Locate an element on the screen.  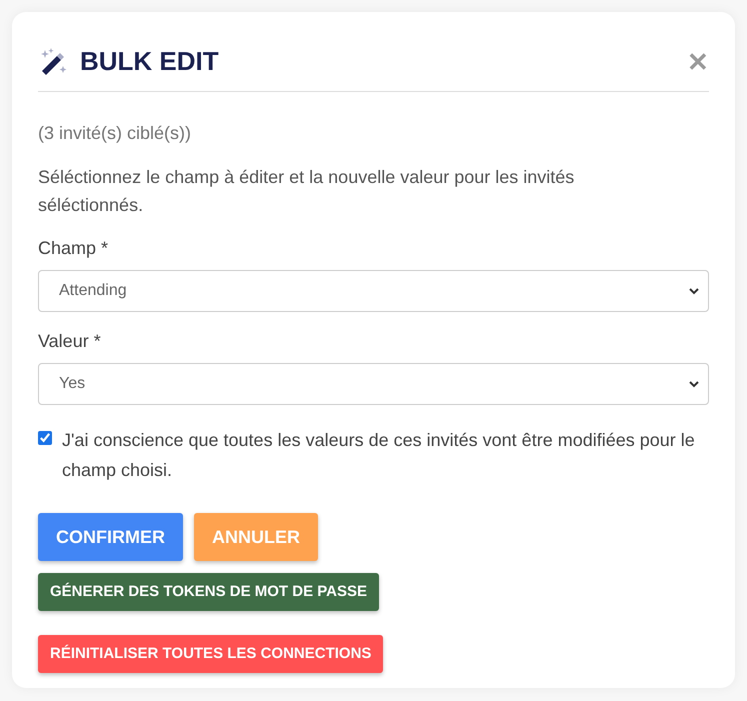
description-text: Séléctionnez le champ à éditer et la nouvelle valeur pour les invités séléctionnés. is located at coordinates (307, 191).